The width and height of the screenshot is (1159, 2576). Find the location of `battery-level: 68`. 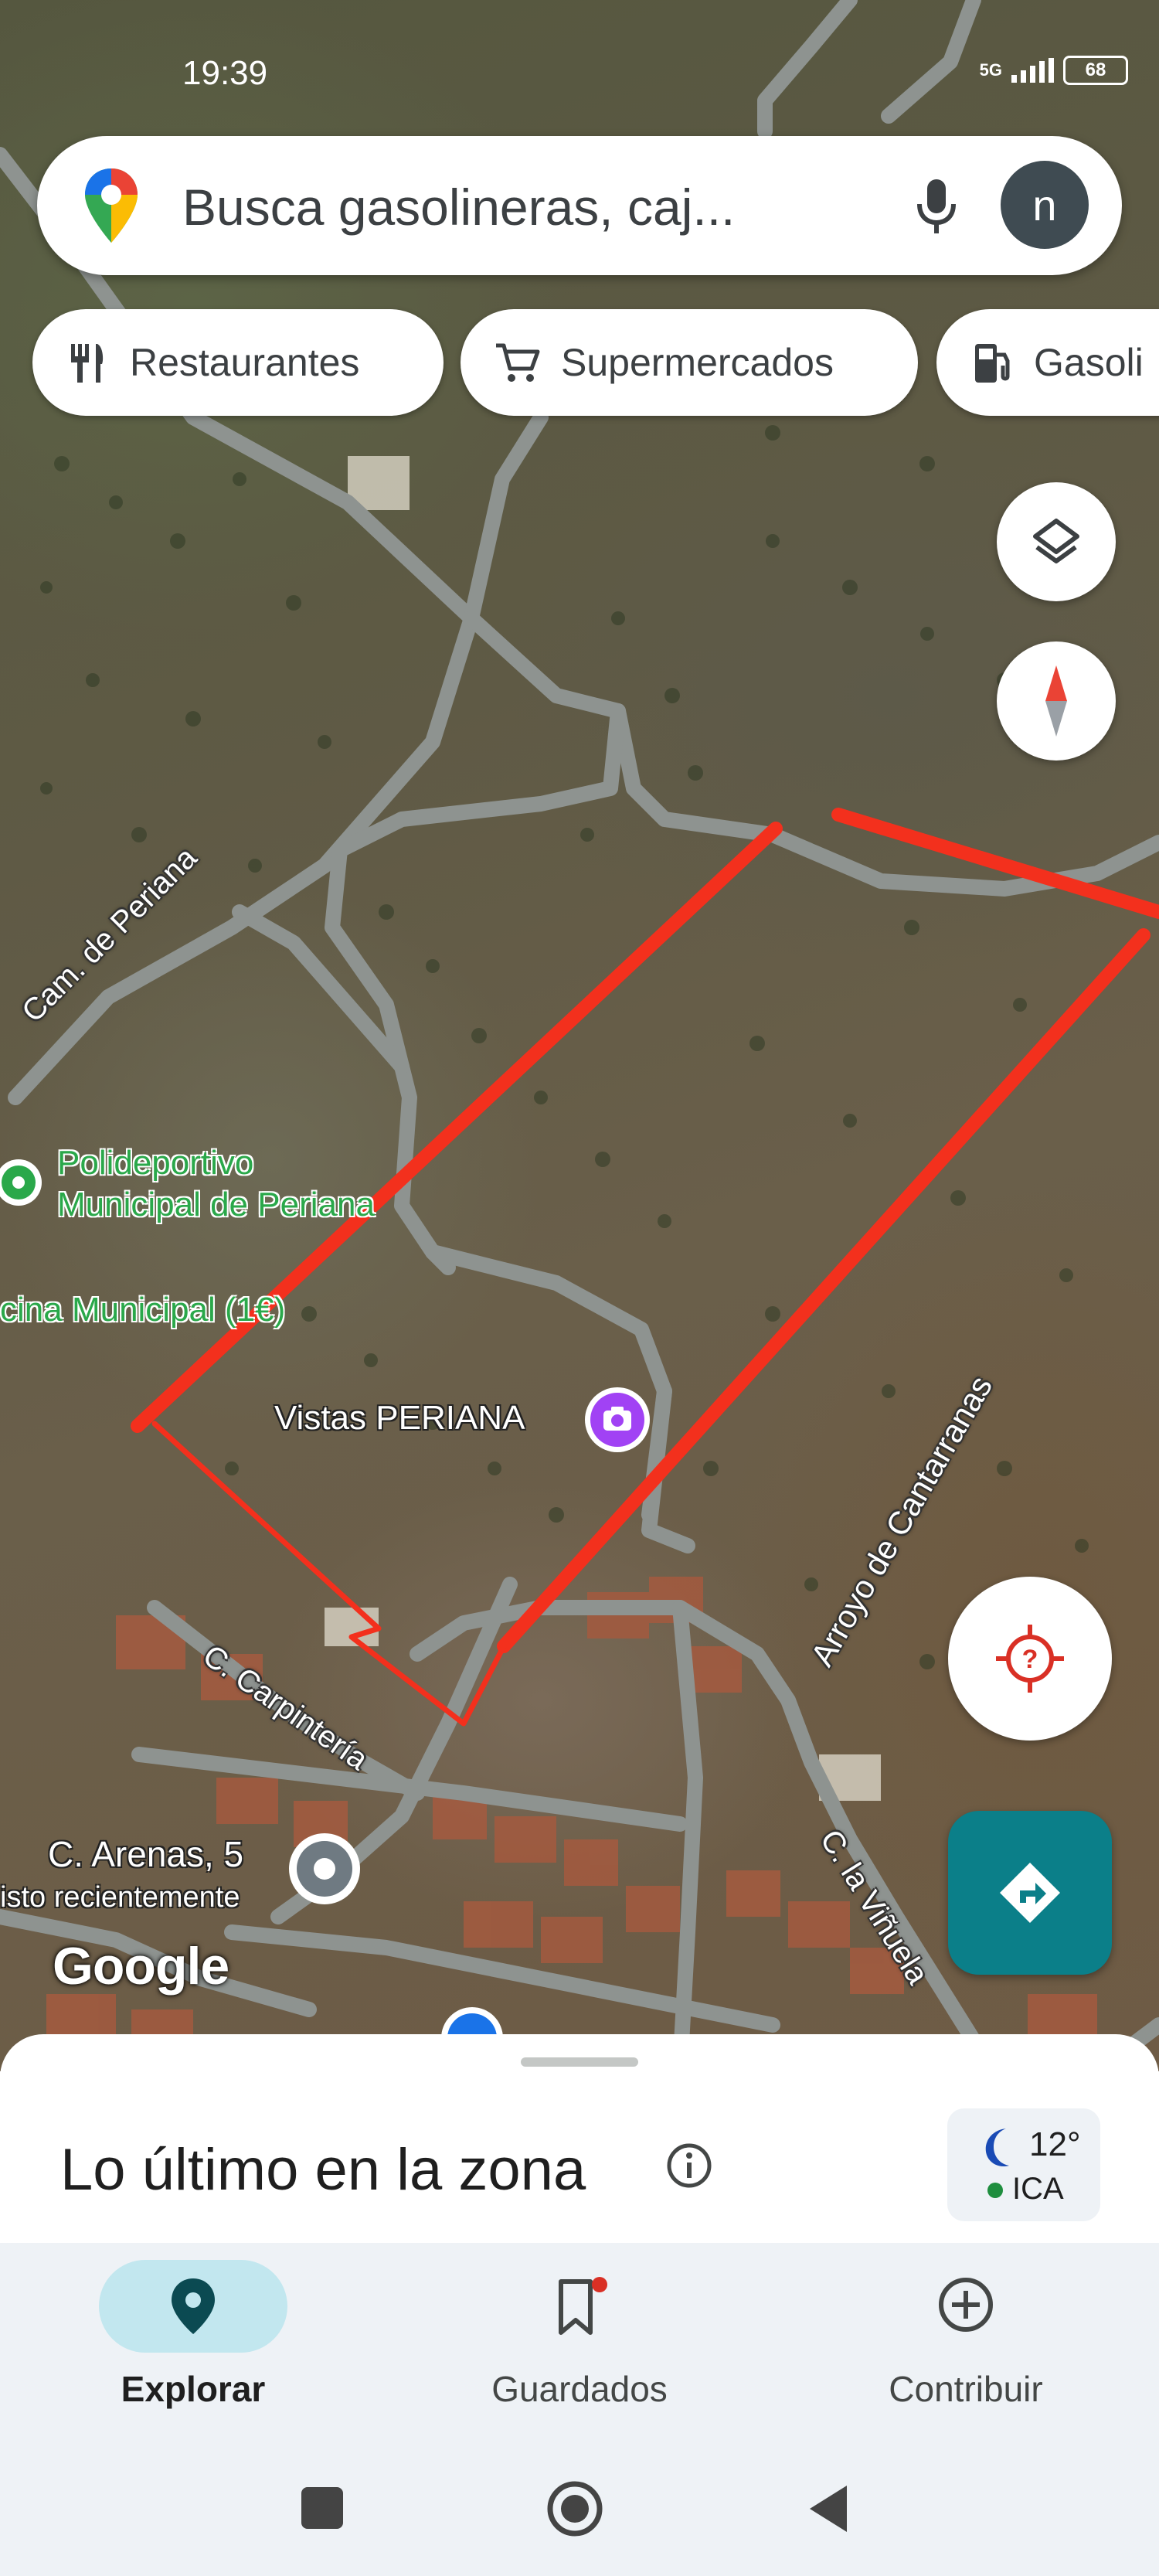

battery-level: 68 is located at coordinates (1095, 70).